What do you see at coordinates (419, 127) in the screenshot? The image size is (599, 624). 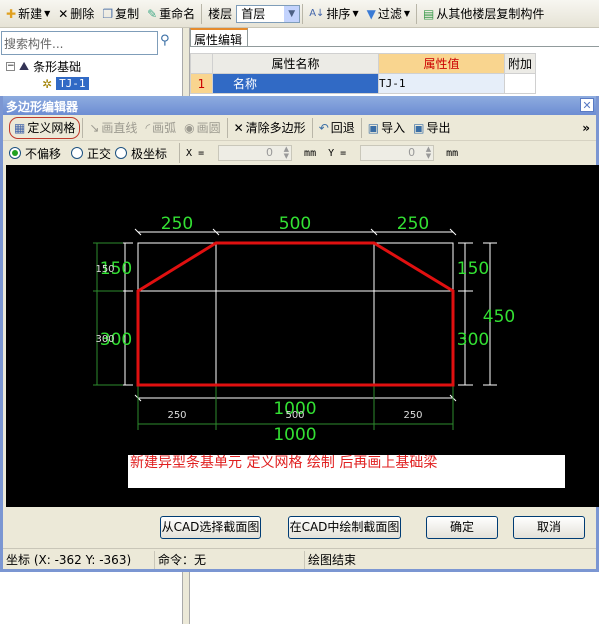 I see `export-icon: ▣` at bounding box center [419, 127].